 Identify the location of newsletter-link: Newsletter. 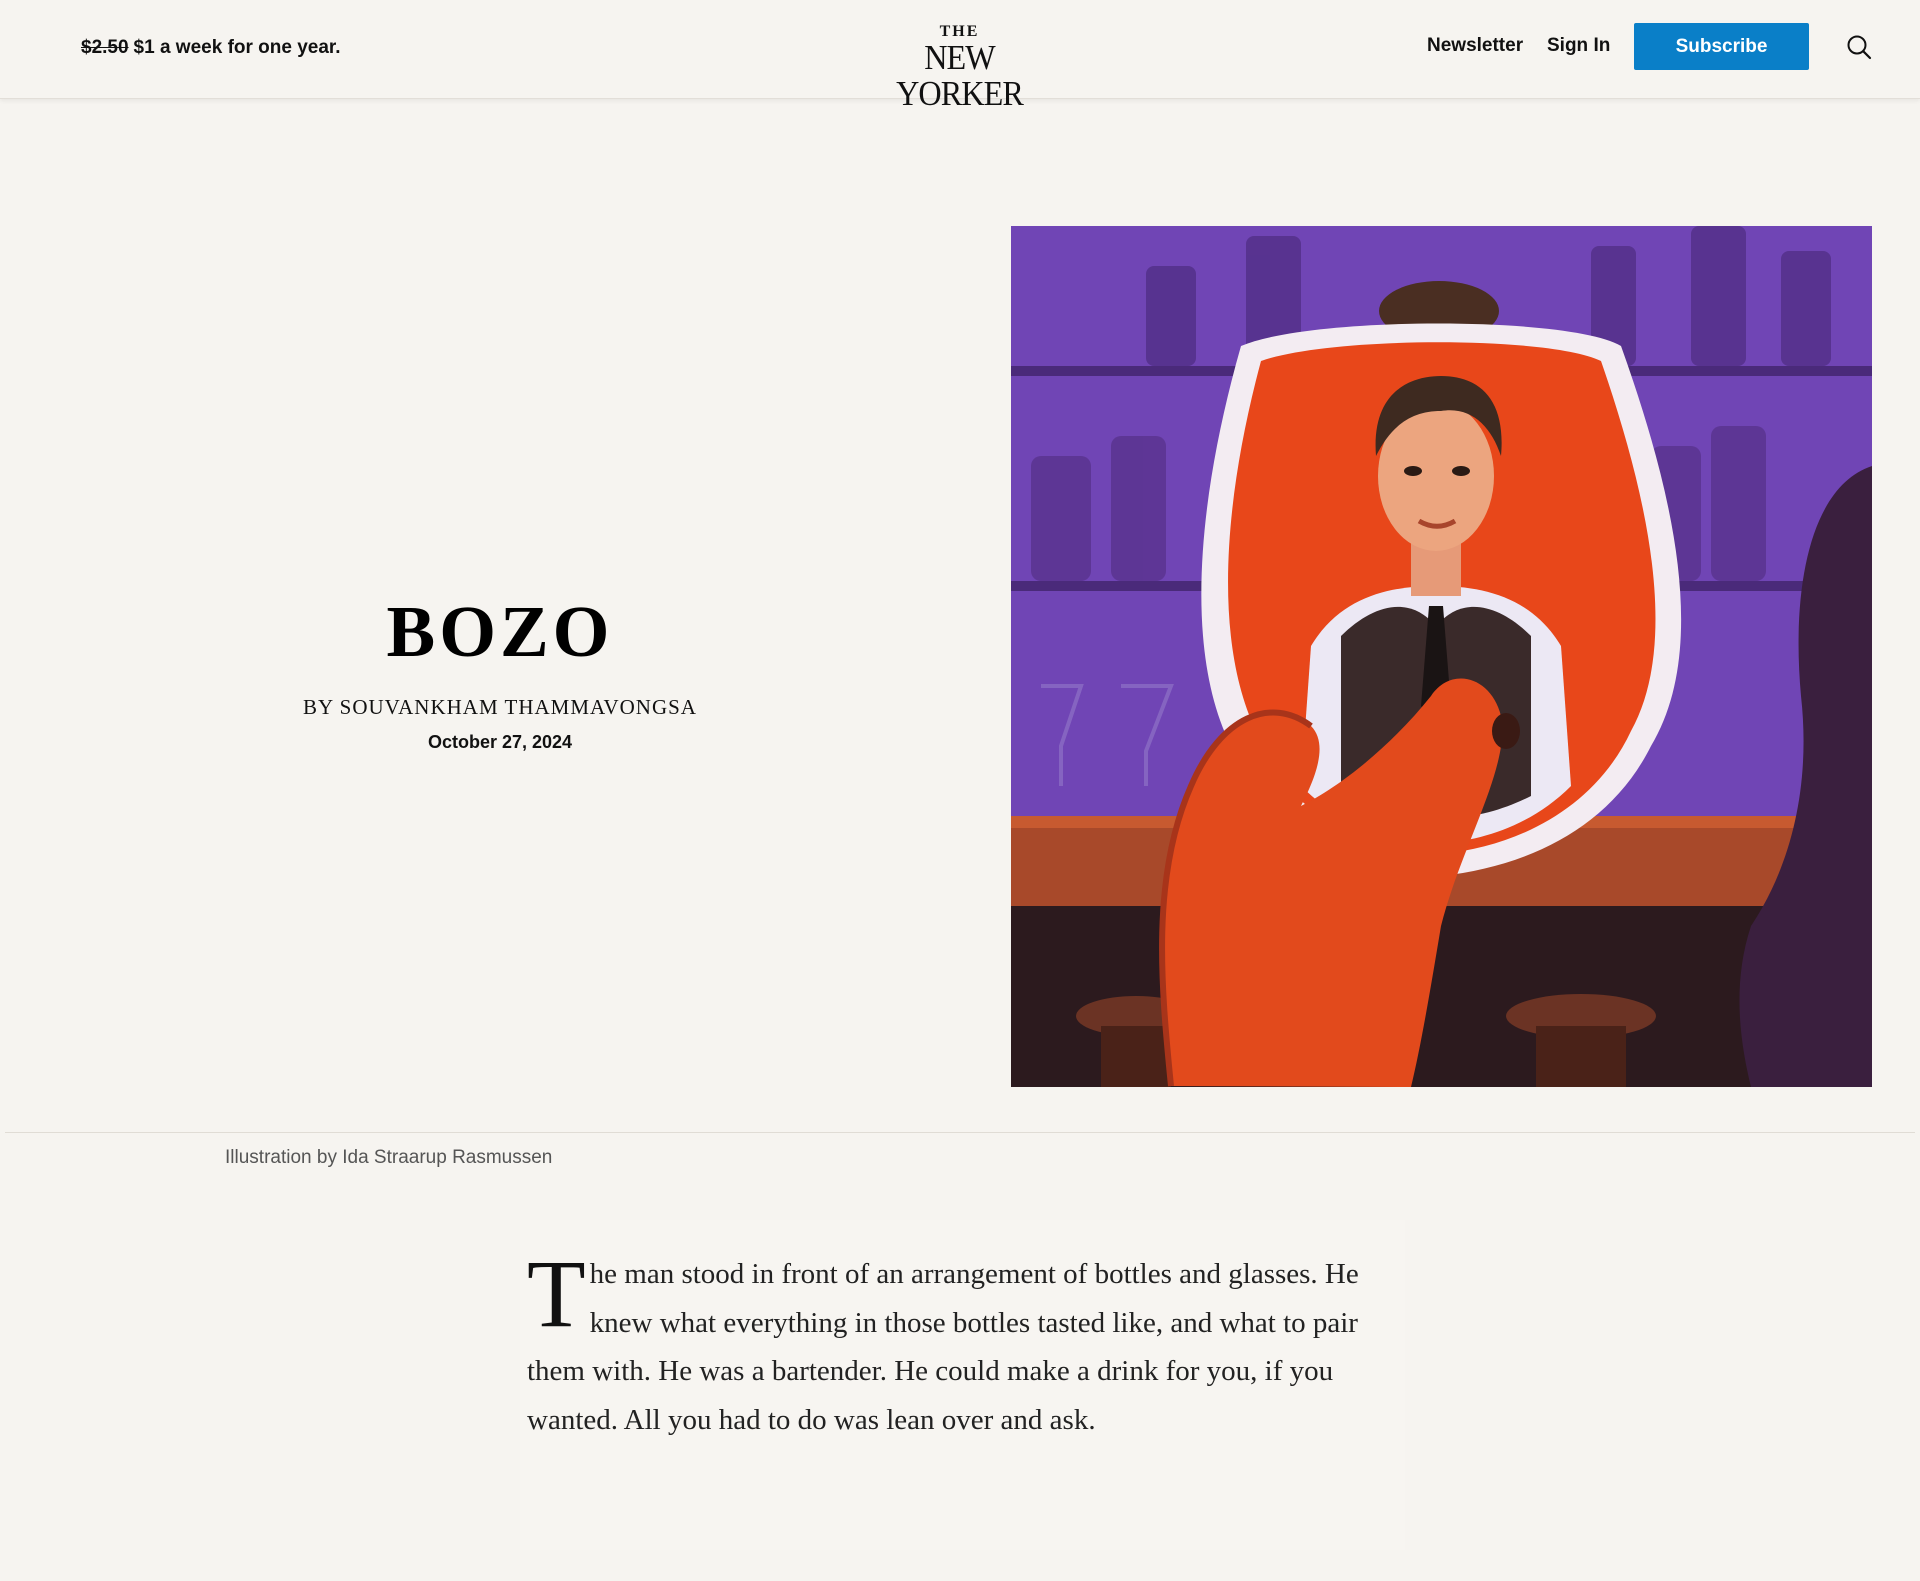
(1475, 46).